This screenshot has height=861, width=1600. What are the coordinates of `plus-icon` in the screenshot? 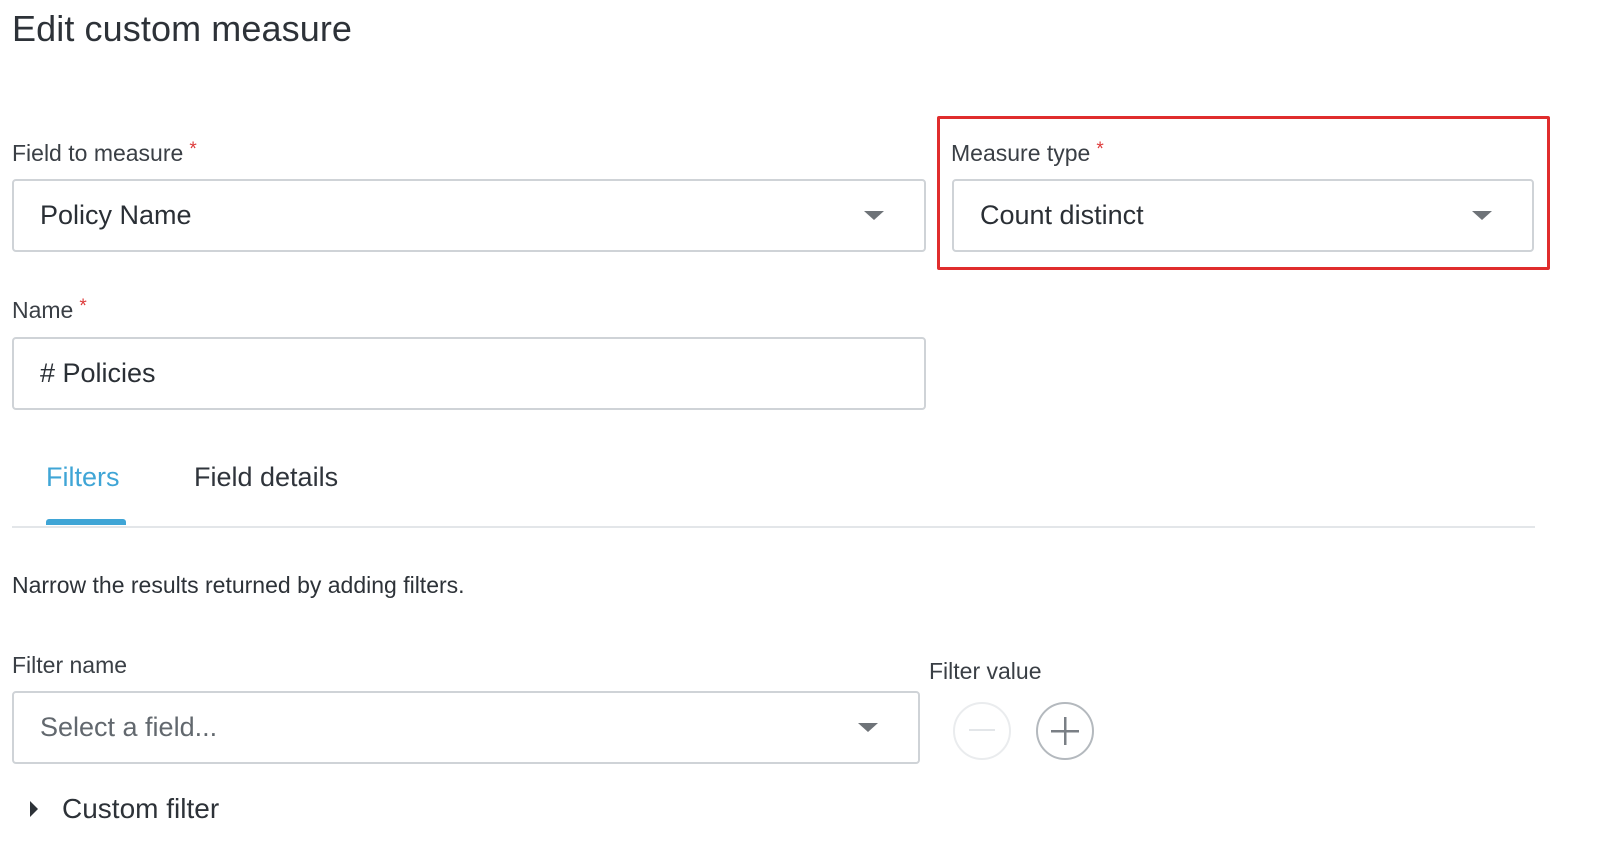 It's located at (1065, 731).